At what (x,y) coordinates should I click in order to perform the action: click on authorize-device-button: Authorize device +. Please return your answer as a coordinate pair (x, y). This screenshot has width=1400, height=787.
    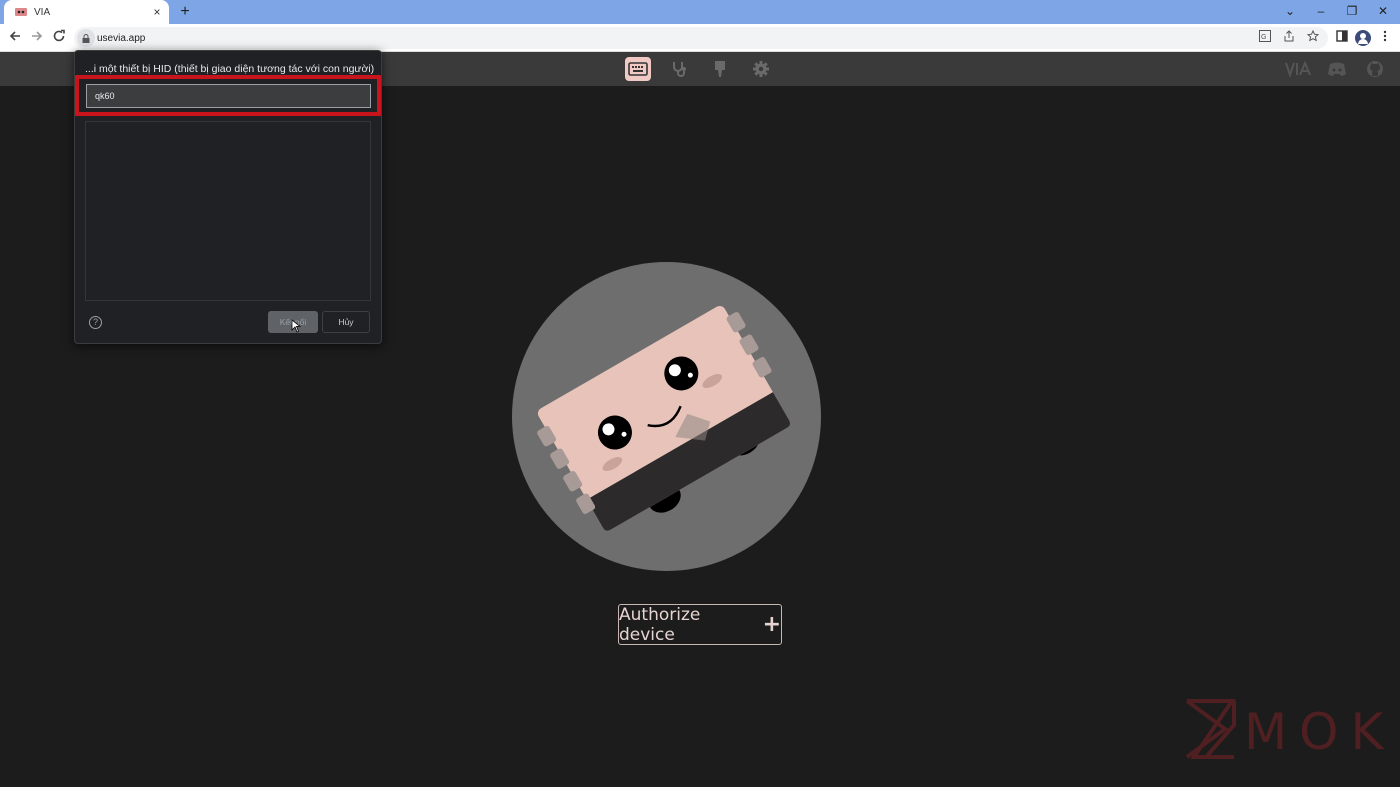
    Looking at the image, I should click on (700, 624).